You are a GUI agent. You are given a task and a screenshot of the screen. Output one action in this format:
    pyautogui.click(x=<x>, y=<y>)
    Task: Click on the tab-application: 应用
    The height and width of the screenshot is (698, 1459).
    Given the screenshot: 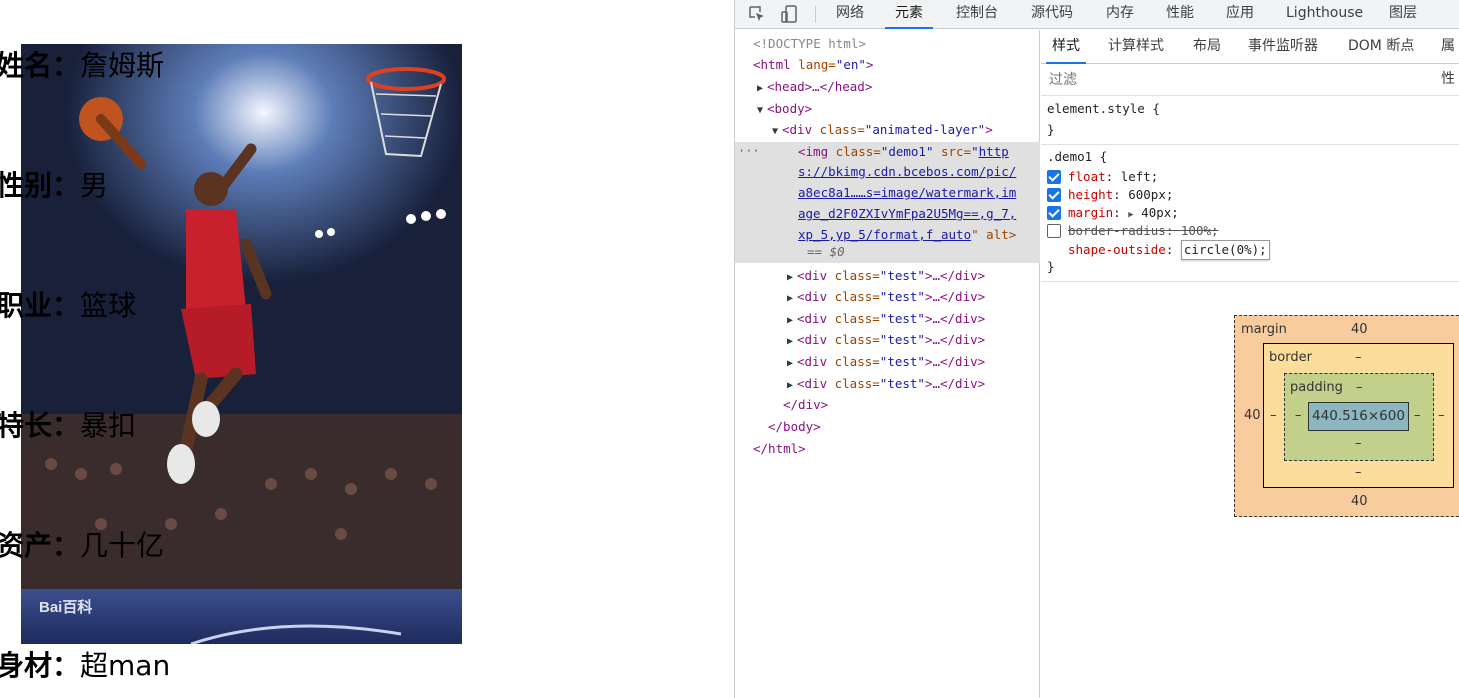 What is the action you would take?
    pyautogui.click(x=1240, y=14)
    